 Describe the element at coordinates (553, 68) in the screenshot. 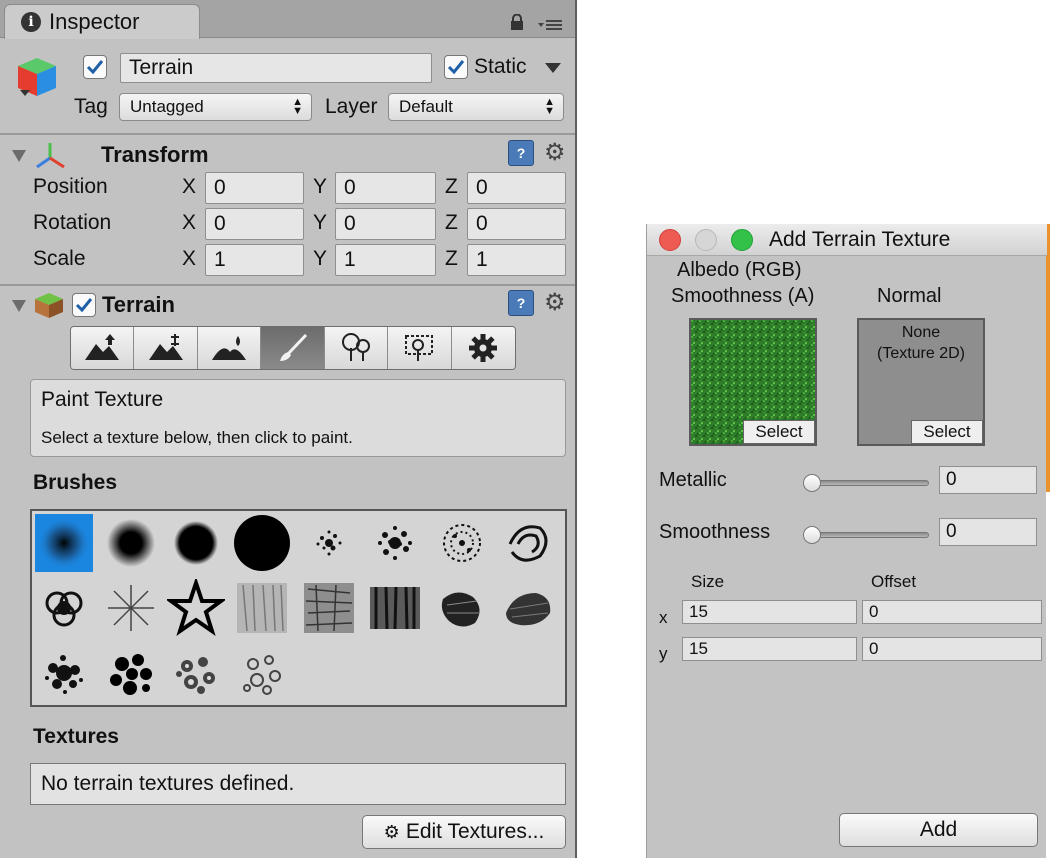

I see `static-dropdown-icon` at that location.